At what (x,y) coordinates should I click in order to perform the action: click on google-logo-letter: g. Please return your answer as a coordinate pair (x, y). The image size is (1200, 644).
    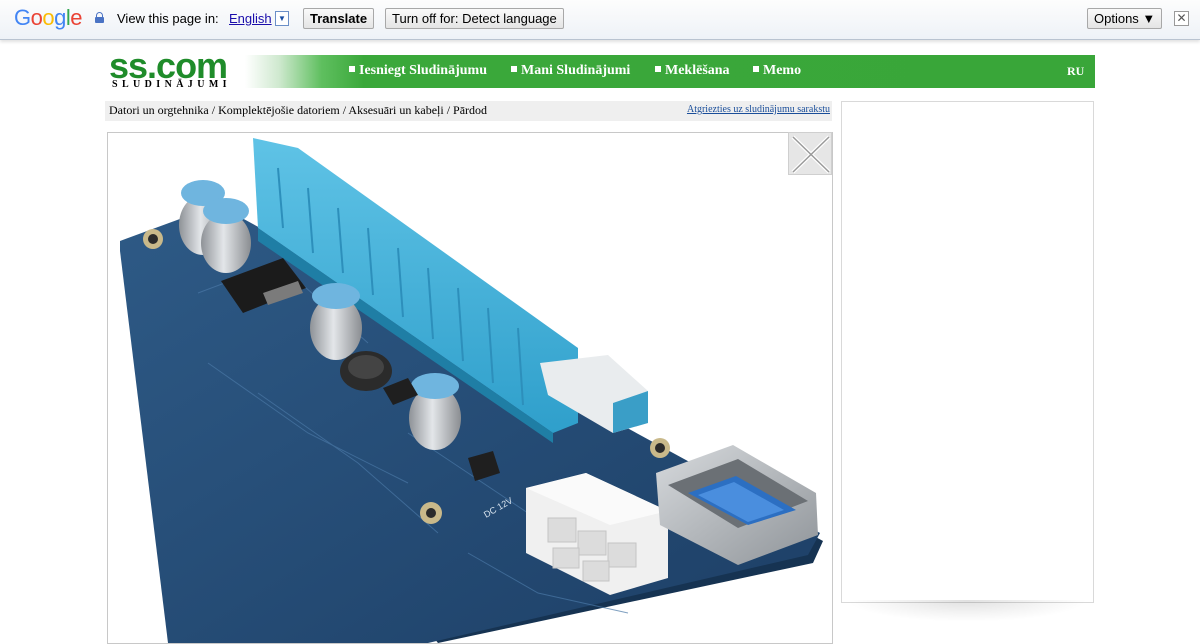
    Looking at the image, I should click on (60, 17).